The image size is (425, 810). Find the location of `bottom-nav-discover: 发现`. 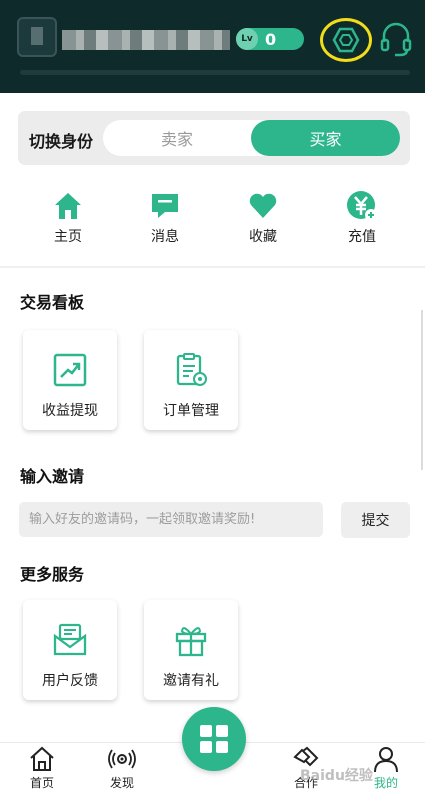

bottom-nav-discover: 发现 is located at coordinates (122, 768).